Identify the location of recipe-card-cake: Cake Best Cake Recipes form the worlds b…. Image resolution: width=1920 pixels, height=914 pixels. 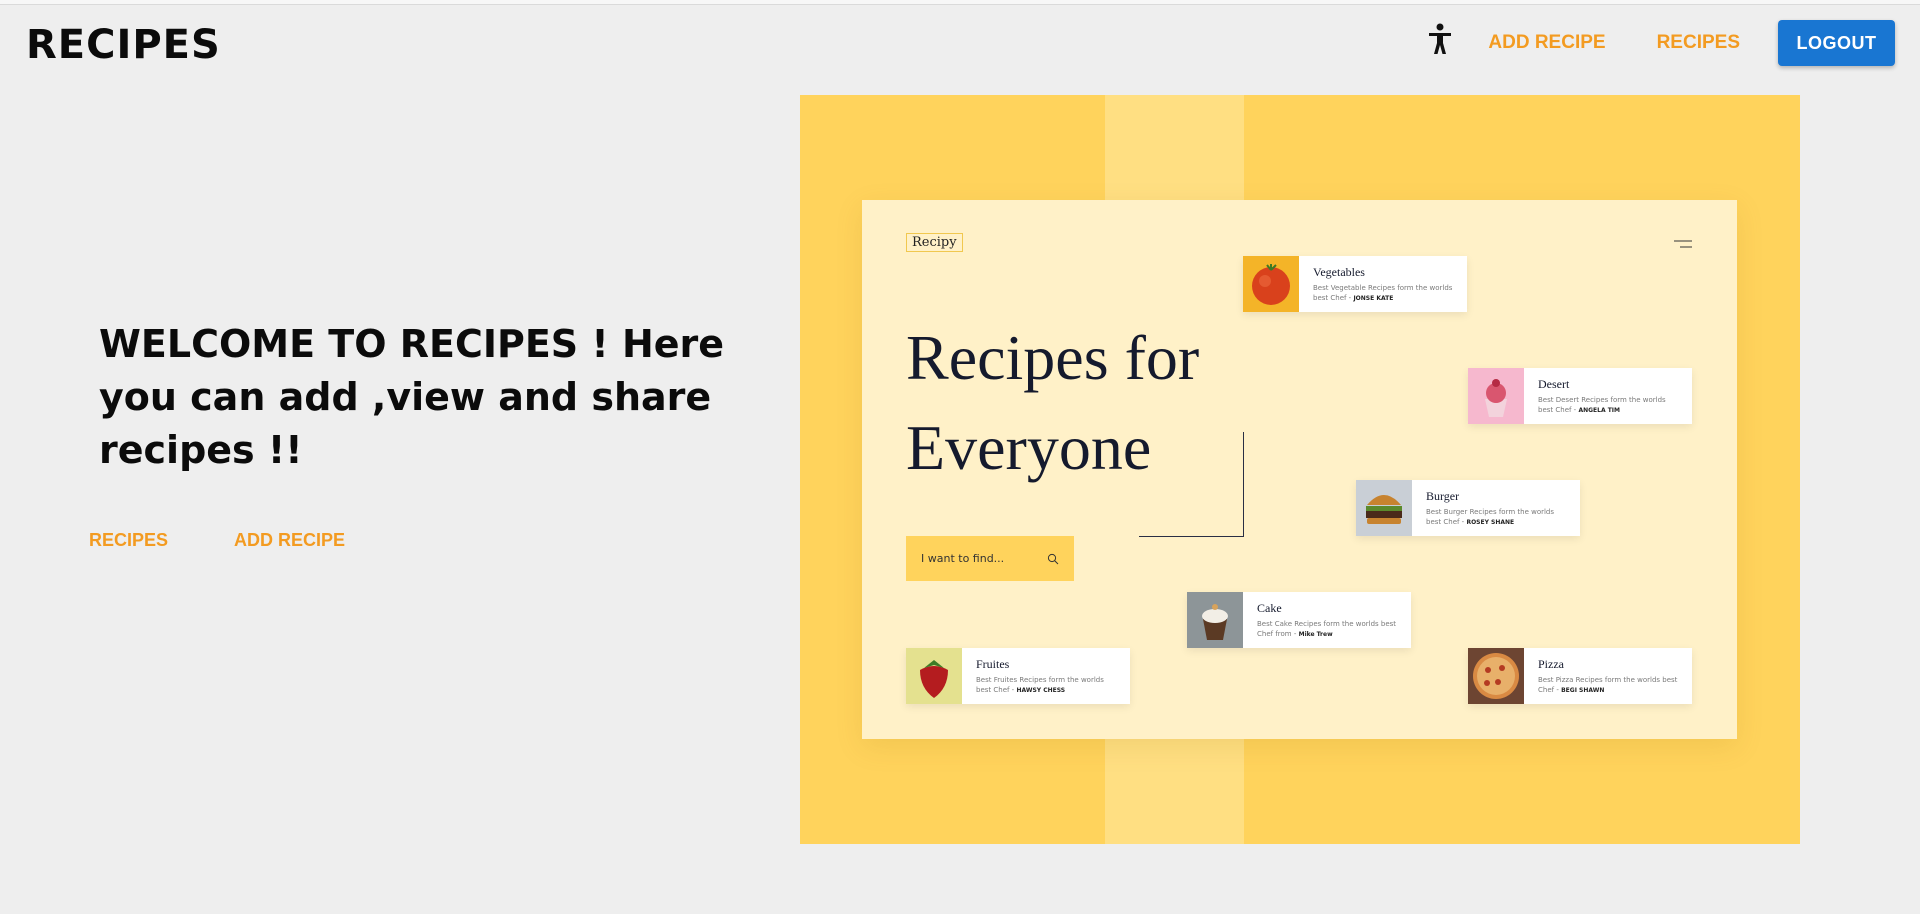
(1299, 620).